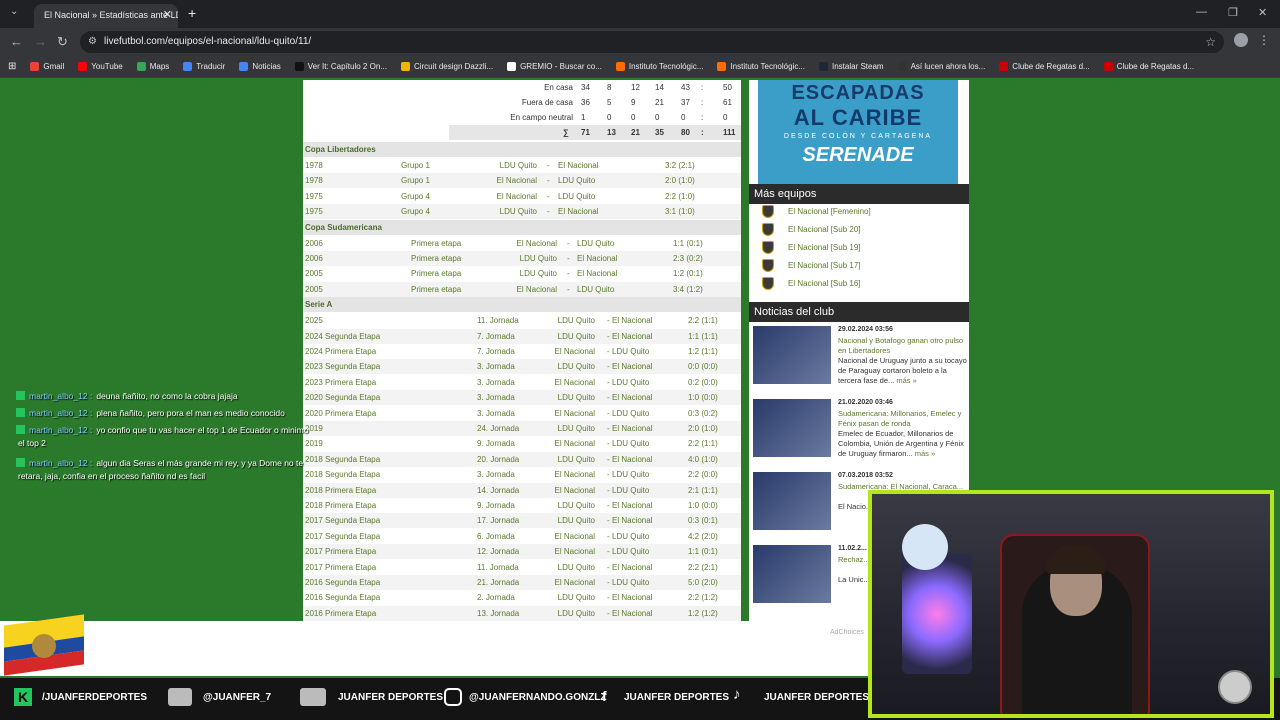 This screenshot has height=720, width=1280. Describe the element at coordinates (415, 211) in the screenshot. I see `match-round: Grupo 4` at that location.